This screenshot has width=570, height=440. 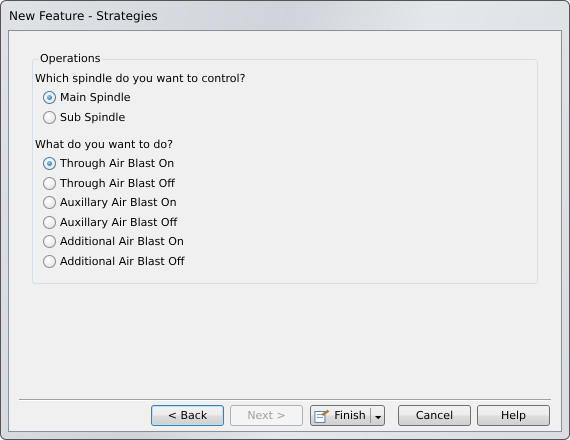 What do you see at coordinates (347, 415) in the screenshot?
I see `finish-button: Finish` at bounding box center [347, 415].